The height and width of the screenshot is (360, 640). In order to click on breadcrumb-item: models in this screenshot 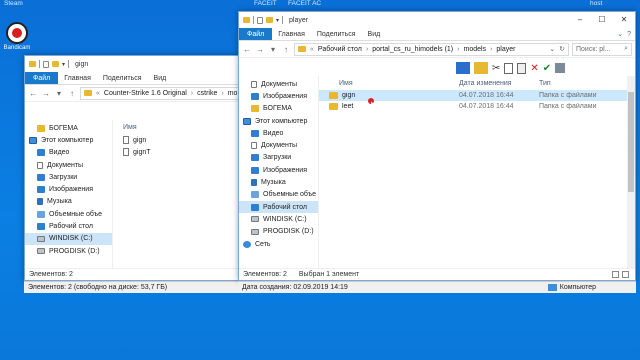, I will do `click(474, 49)`.